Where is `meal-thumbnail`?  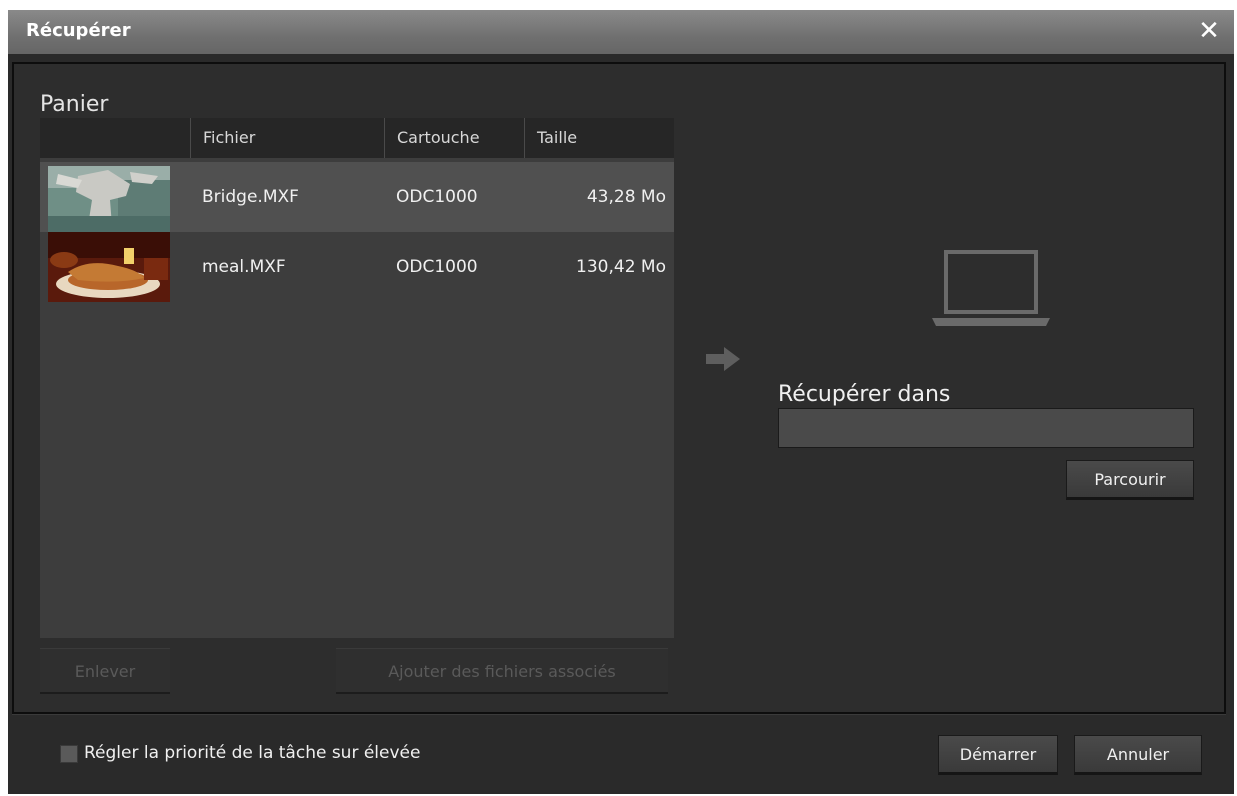 meal-thumbnail is located at coordinates (109, 267).